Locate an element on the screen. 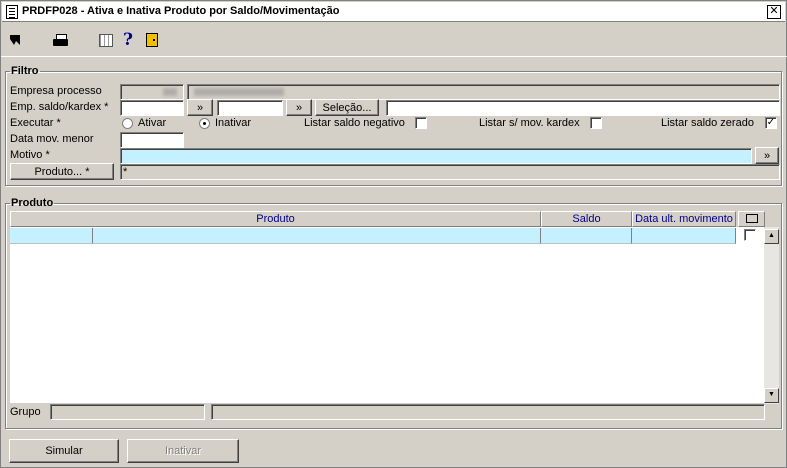 The width and height of the screenshot is (787, 468). emp-saldo-expand-button-2: » is located at coordinates (299, 107).